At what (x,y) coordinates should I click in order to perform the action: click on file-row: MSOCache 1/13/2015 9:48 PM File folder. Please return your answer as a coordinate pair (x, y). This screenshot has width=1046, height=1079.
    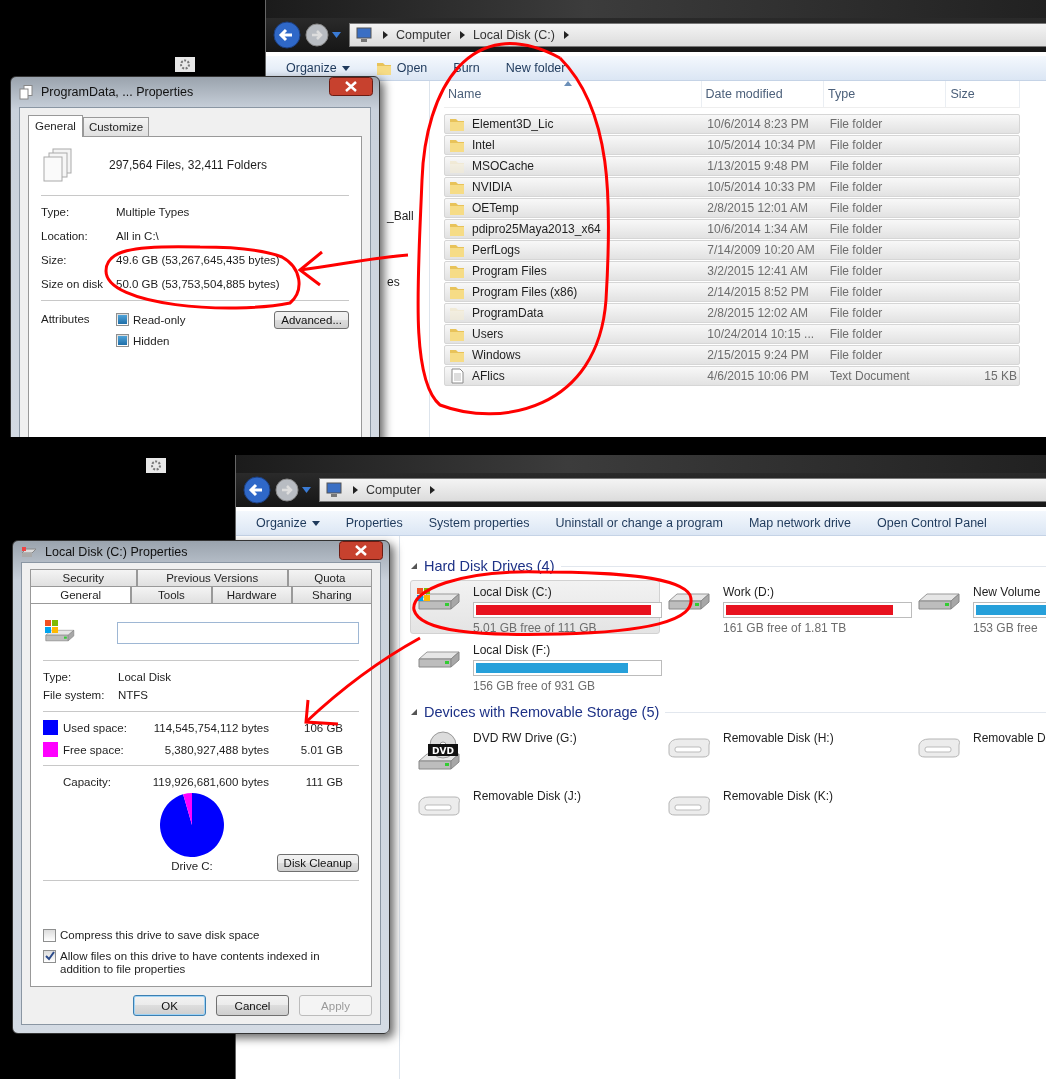
    Looking at the image, I should click on (732, 166).